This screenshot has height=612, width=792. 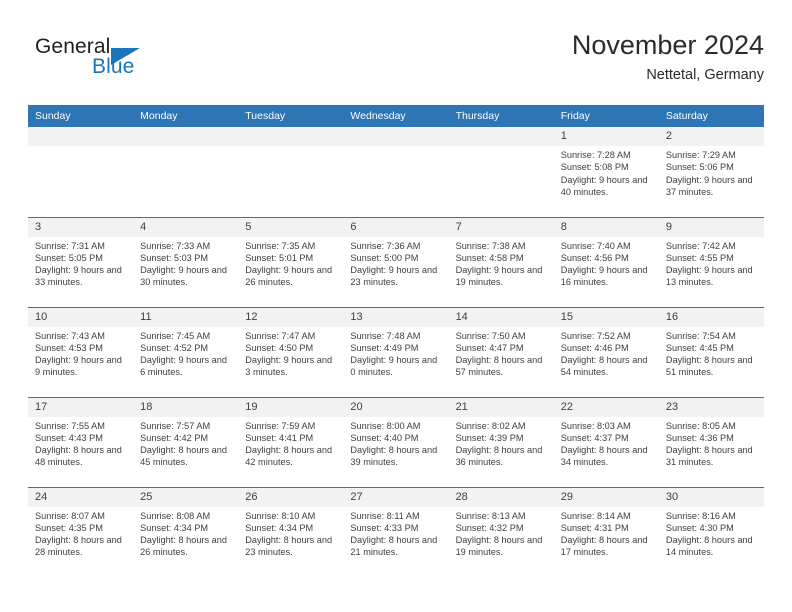 What do you see at coordinates (279, 347) in the screenshot?
I see `sunset-text: Sunset: 4:50 PM` at bounding box center [279, 347].